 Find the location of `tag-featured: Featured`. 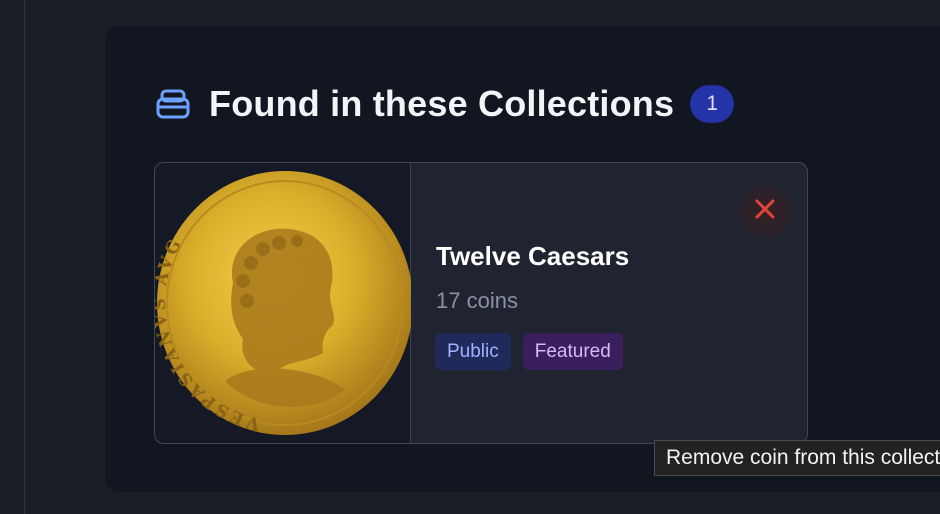

tag-featured: Featured is located at coordinates (572, 351).